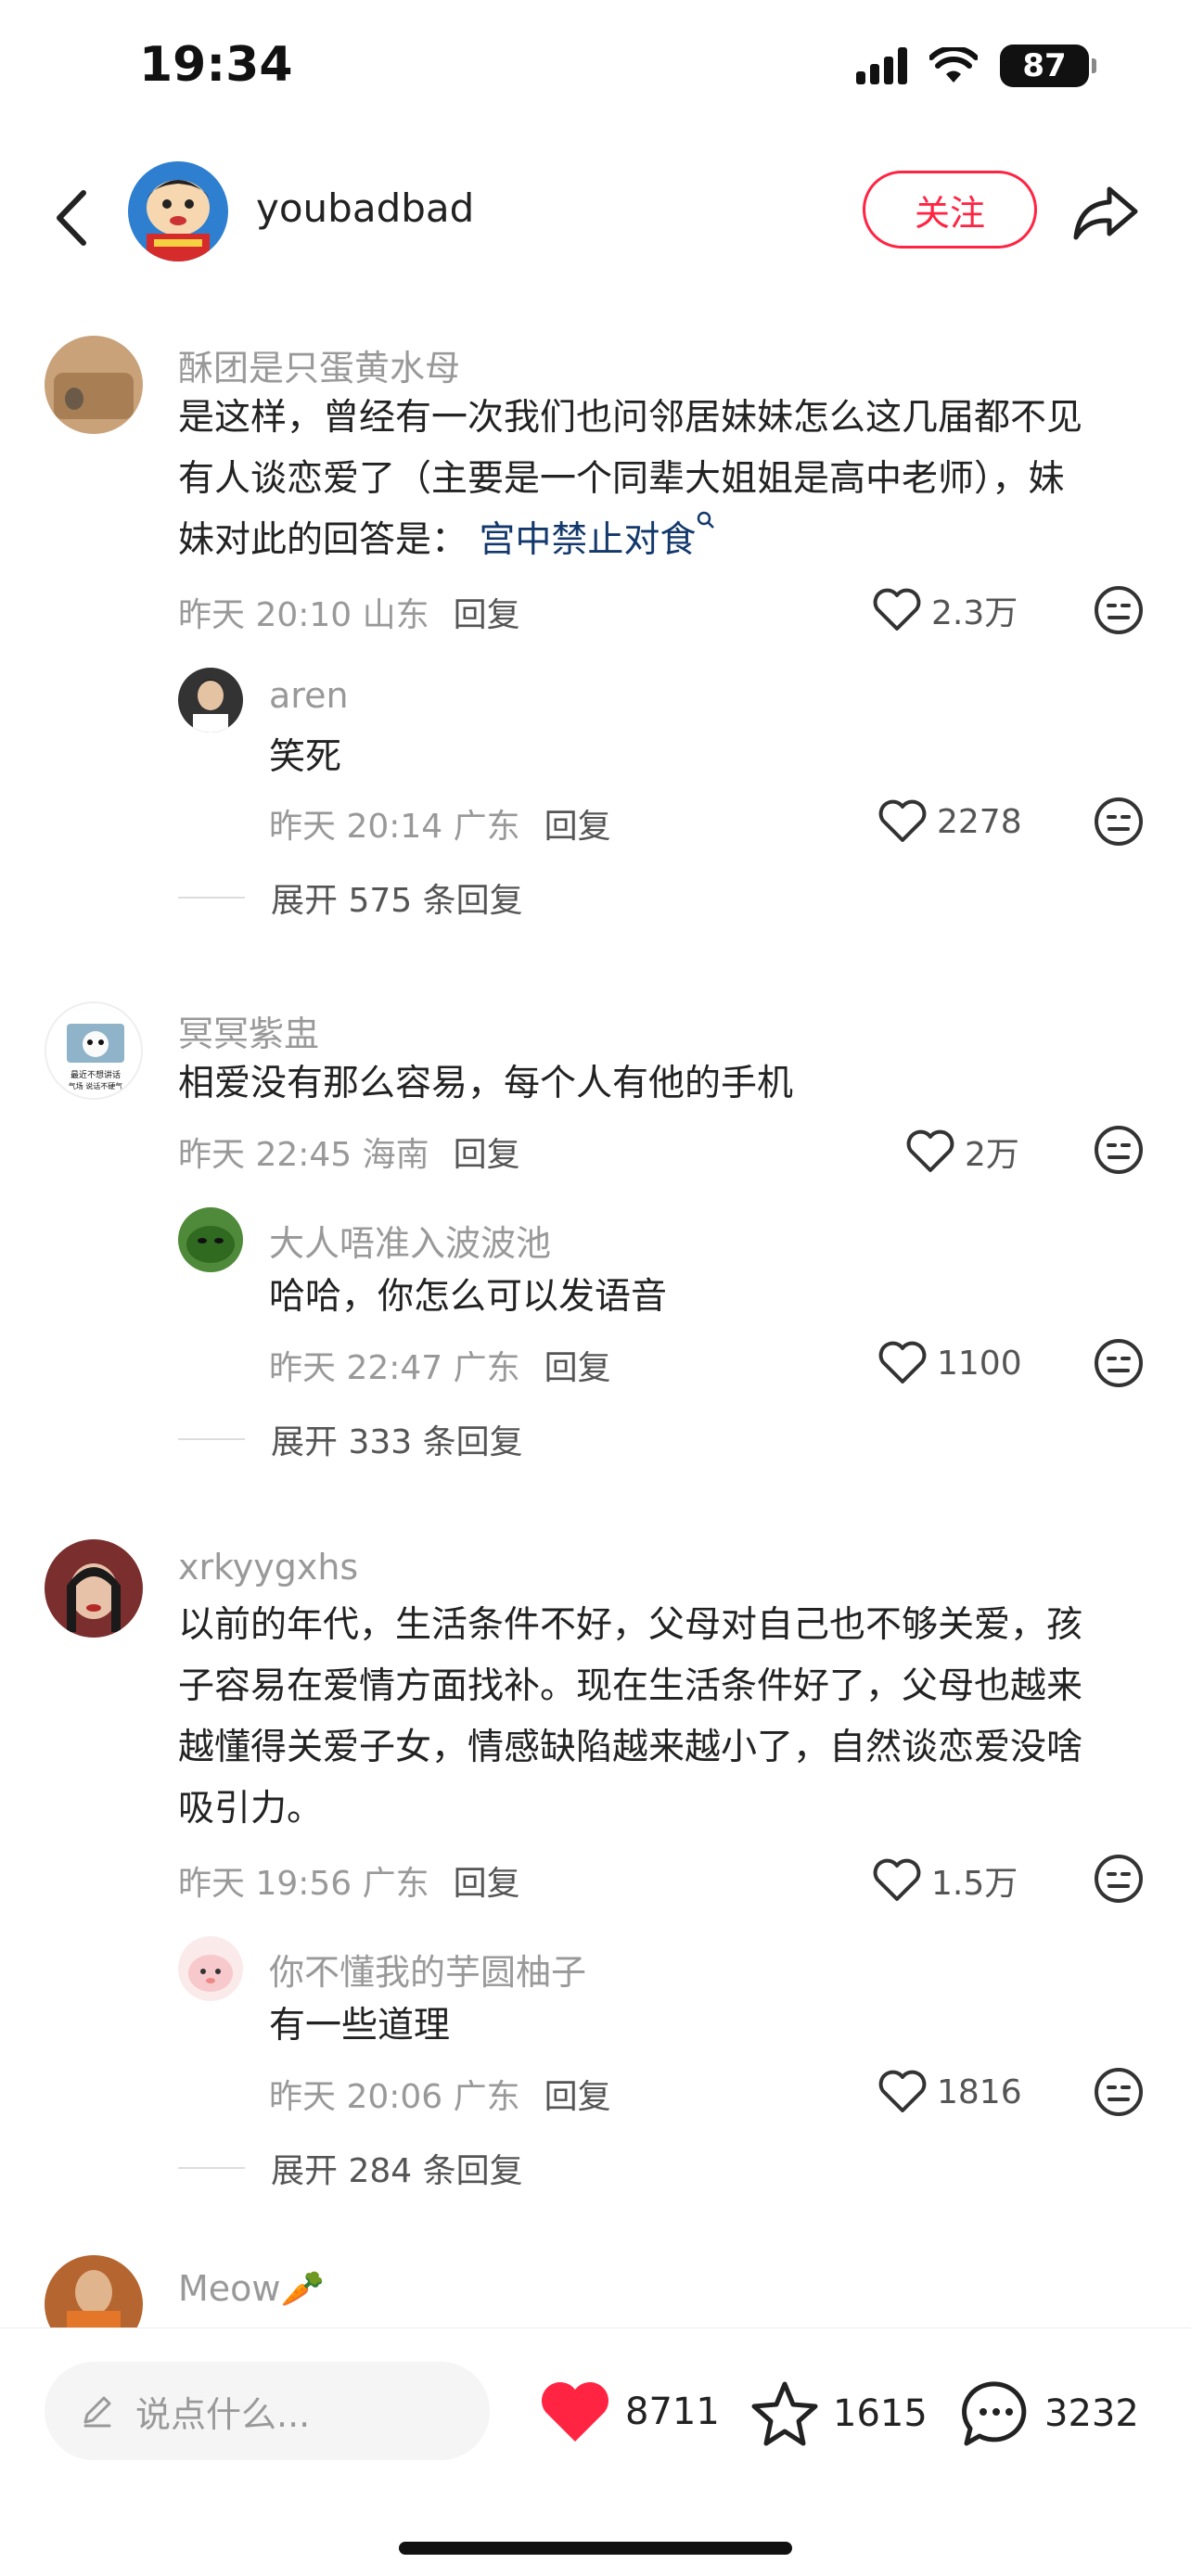 Image resolution: width=1191 pixels, height=2576 pixels. Describe the element at coordinates (303, 1155) in the screenshot. I see `comment-time-location: 昨天 22:45 海南` at that location.